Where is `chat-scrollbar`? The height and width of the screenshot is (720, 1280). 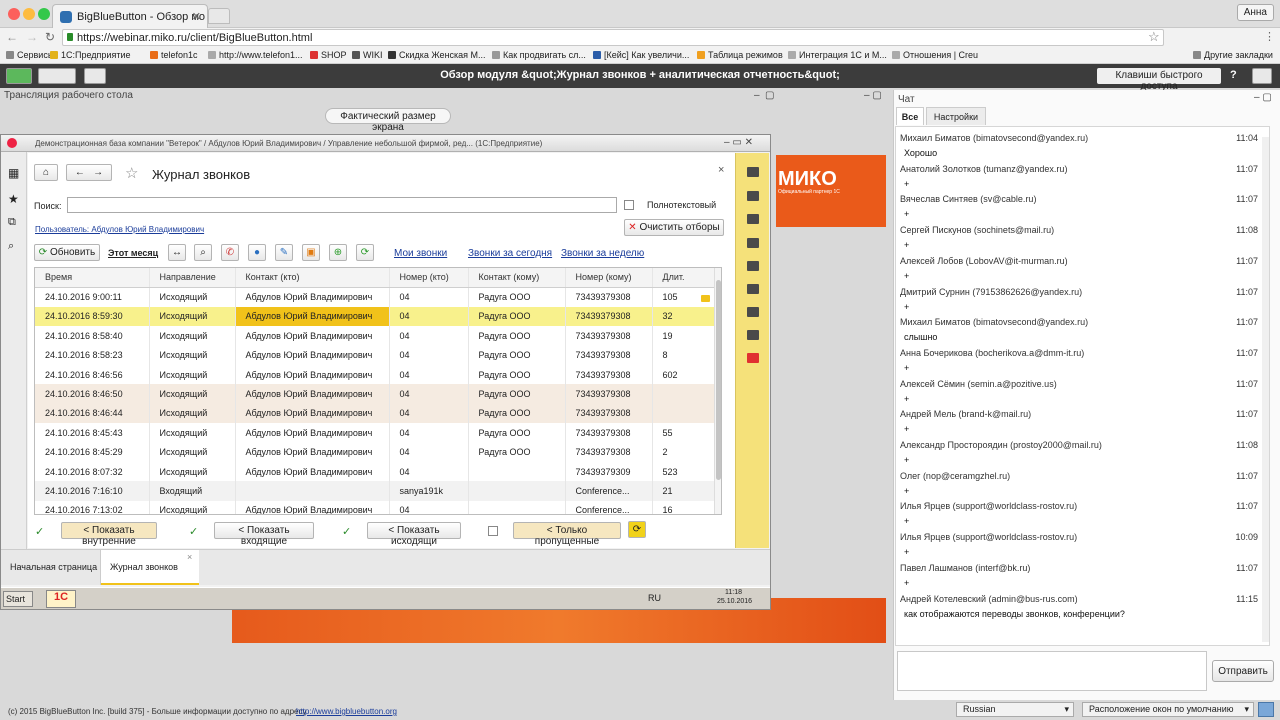
chat-scrollbar is located at coordinates (1265, 389).